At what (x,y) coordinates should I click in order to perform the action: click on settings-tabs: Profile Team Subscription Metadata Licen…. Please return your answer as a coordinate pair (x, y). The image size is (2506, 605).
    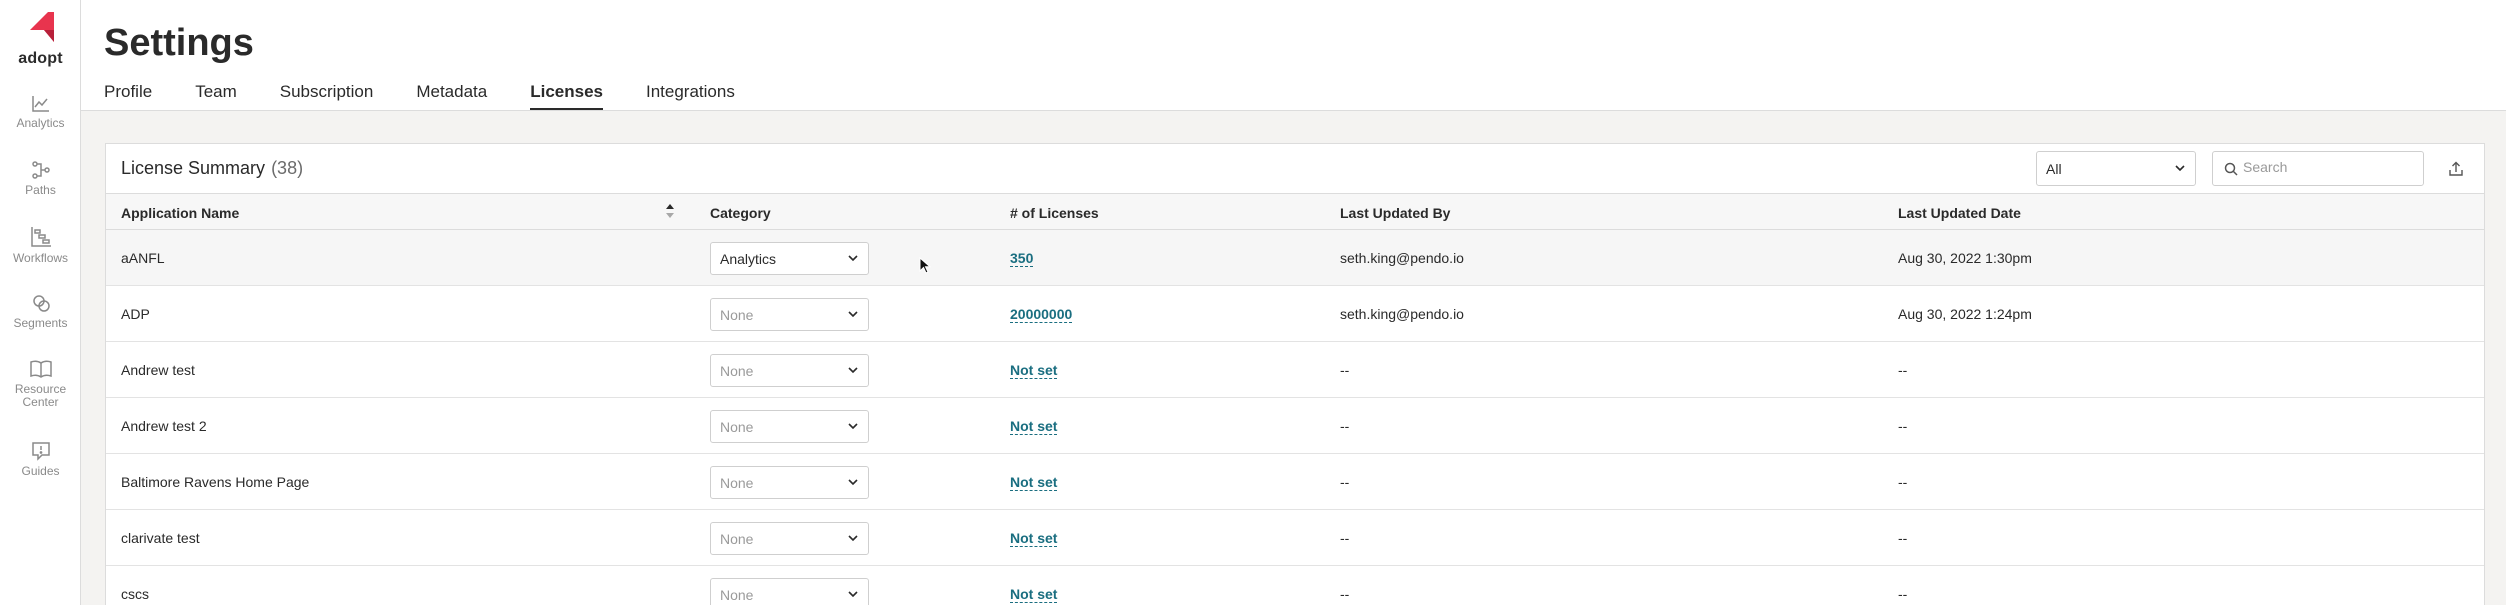
    Looking at the image, I should click on (441, 96).